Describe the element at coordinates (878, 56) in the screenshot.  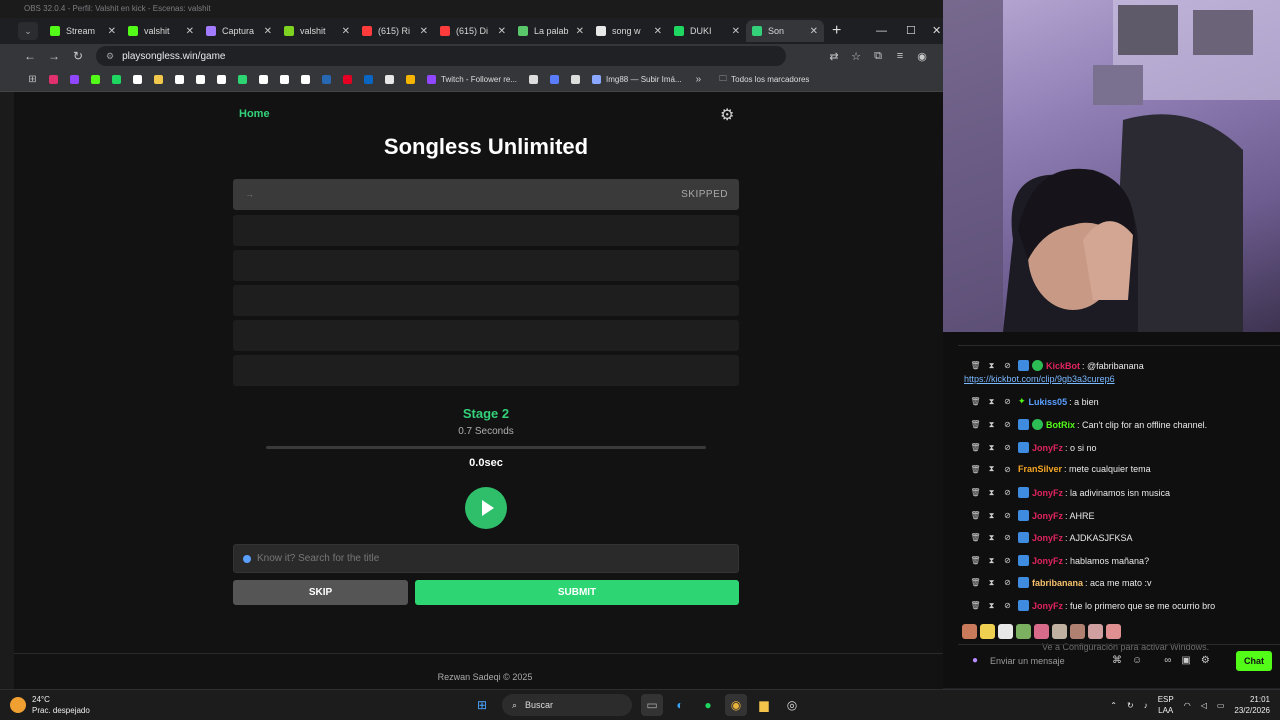
I see `extensions-icon: ⧉` at that location.